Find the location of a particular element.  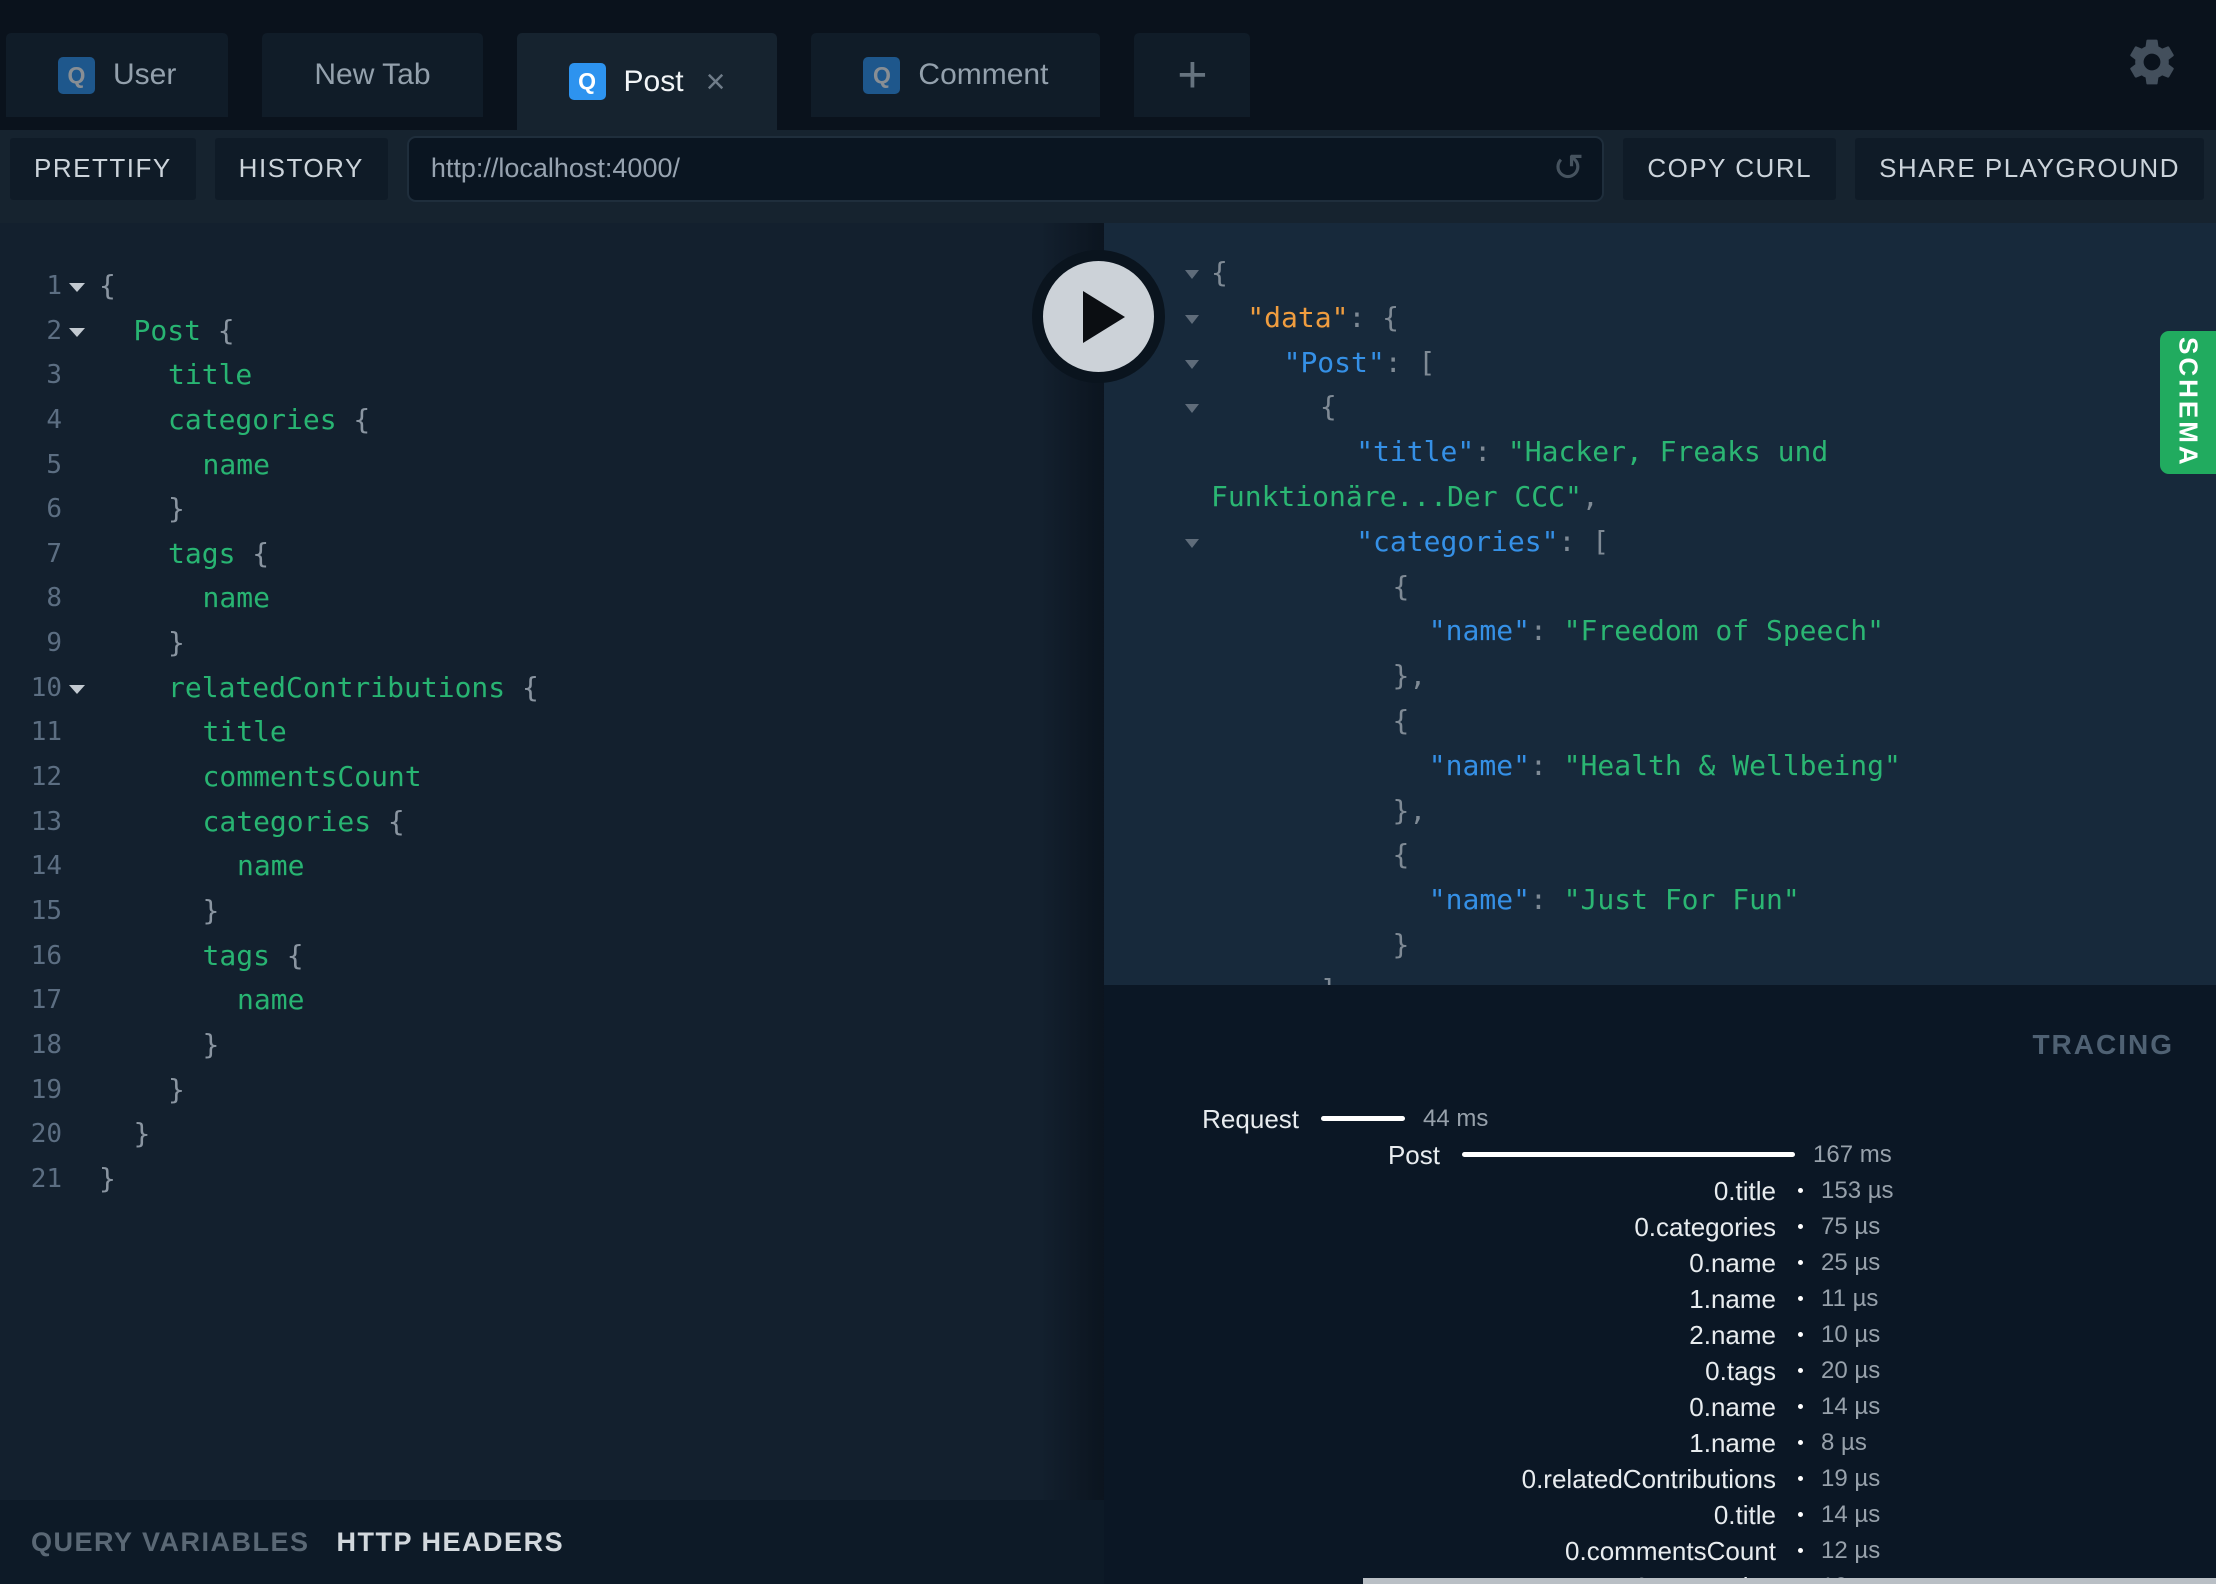

editor-line: 1{ is located at coordinates (552, 286).